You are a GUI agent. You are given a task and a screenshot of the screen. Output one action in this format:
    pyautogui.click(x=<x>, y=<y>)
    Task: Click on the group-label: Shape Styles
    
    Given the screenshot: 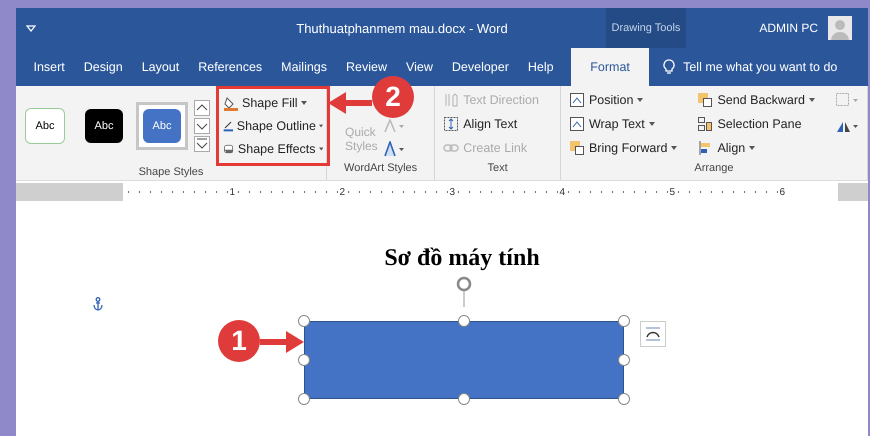 What is the action you would take?
    pyautogui.click(x=171, y=173)
    